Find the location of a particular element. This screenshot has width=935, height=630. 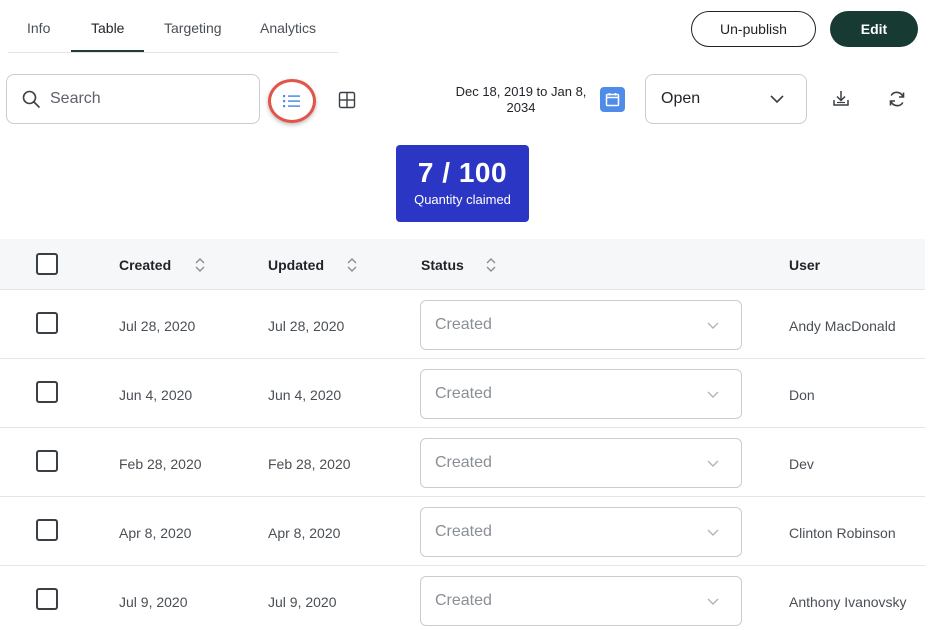

edit-button: Edit is located at coordinates (874, 29).